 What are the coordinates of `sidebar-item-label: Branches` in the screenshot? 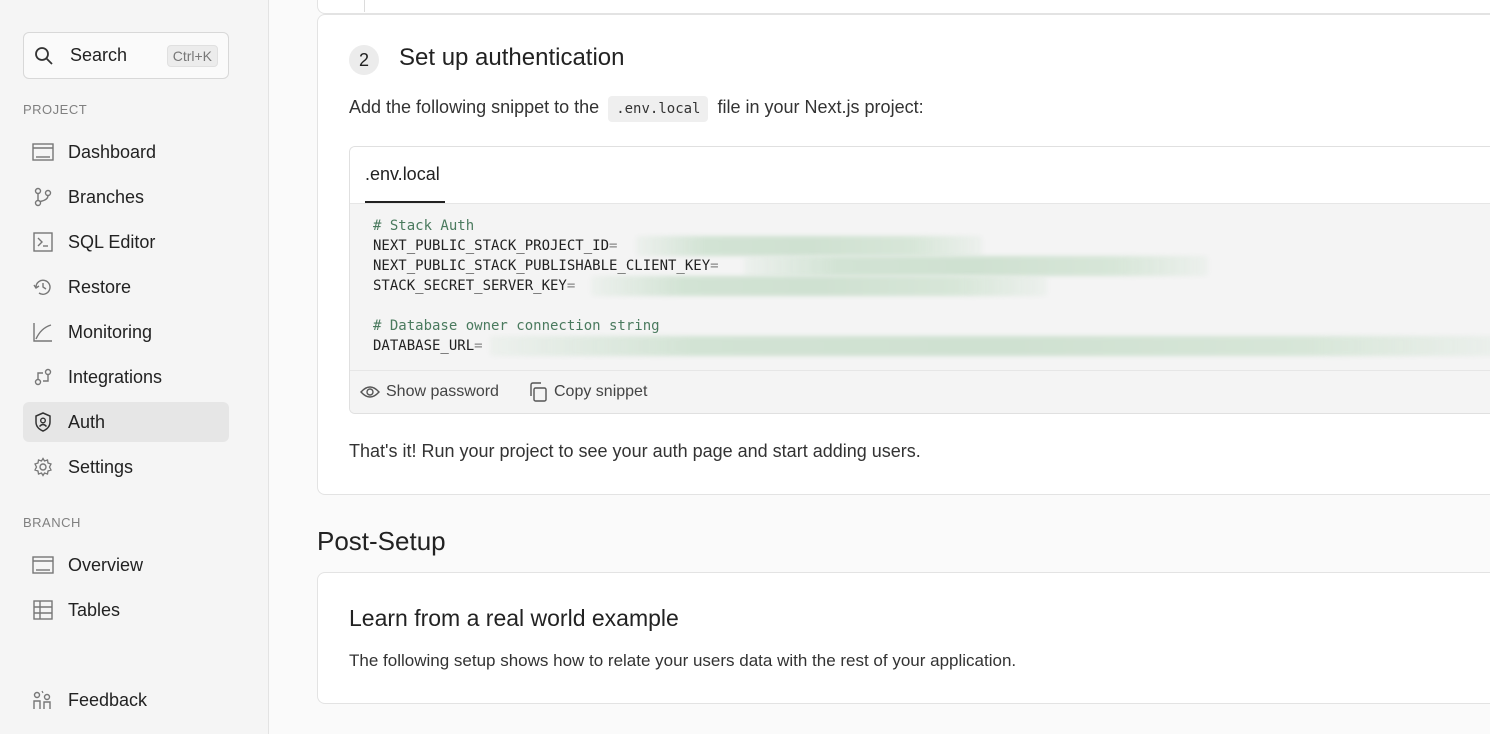 It's located at (106, 196).